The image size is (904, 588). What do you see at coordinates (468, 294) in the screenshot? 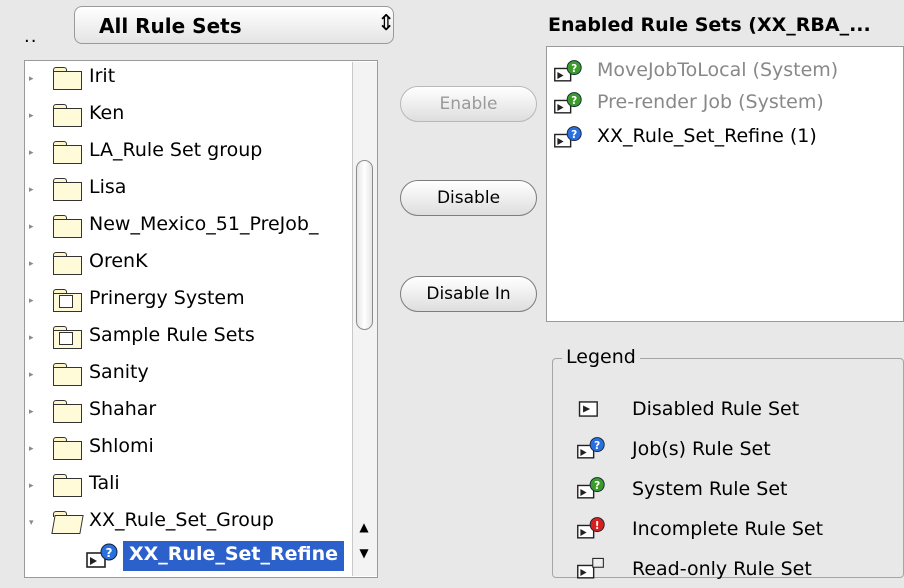
I see `disable-in-button: Disable In` at bounding box center [468, 294].